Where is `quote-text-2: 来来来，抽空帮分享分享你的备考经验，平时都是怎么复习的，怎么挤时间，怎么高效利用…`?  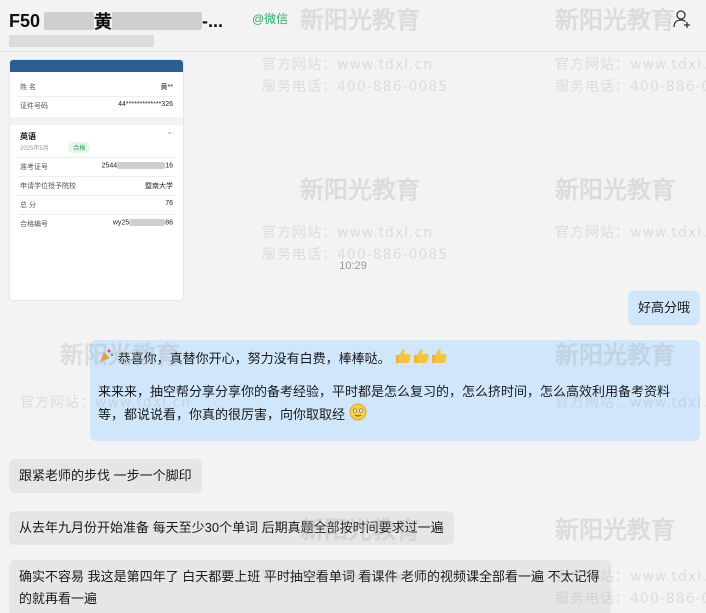 quote-text-2: 来来来，抽空帮分享分享你的备考经验，平时都是怎么复习的，怎么挤时间，怎么高效利用… is located at coordinates (384, 403).